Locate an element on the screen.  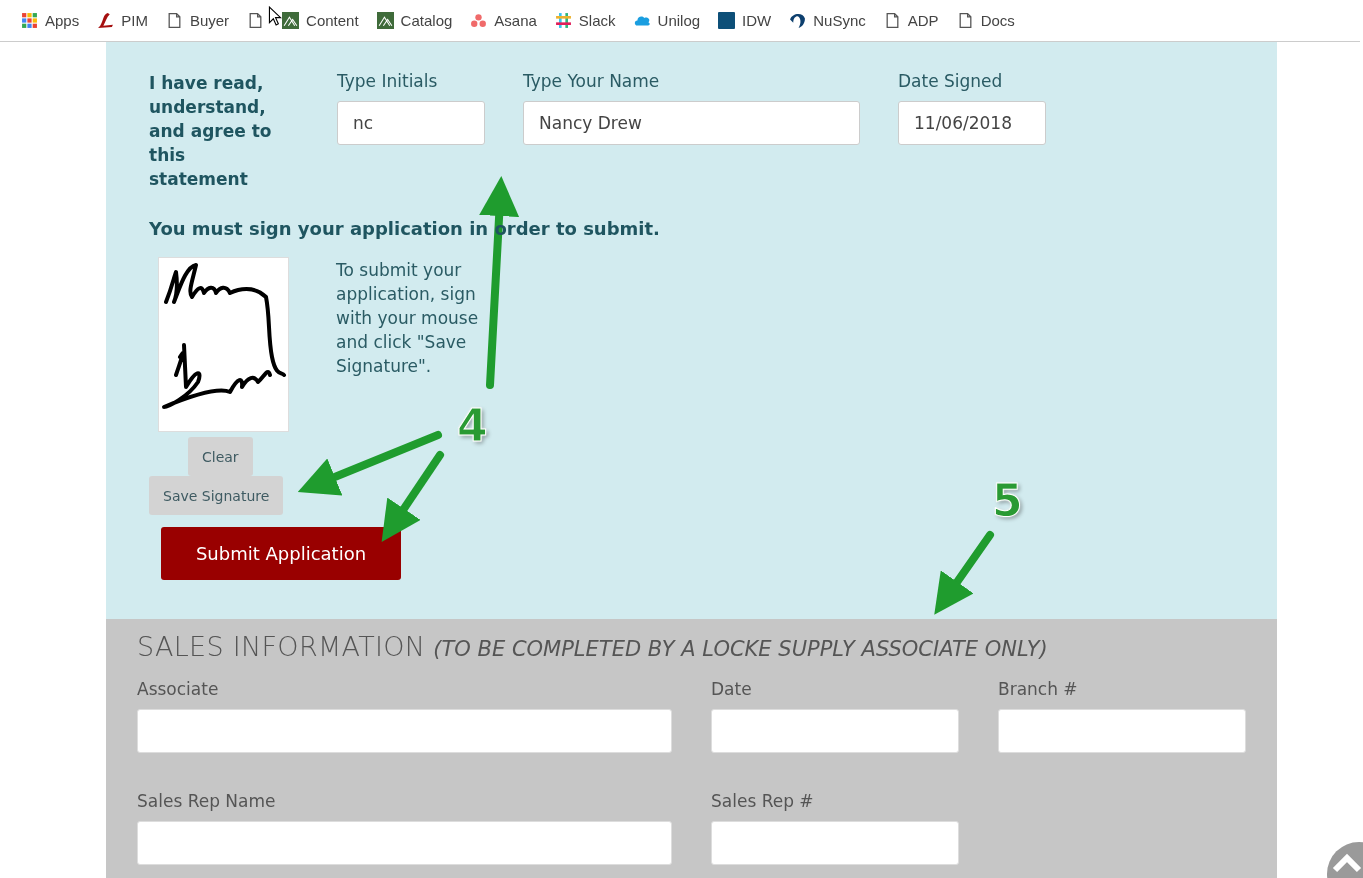
field-label: Sales Rep Name is located at coordinates (207, 801).